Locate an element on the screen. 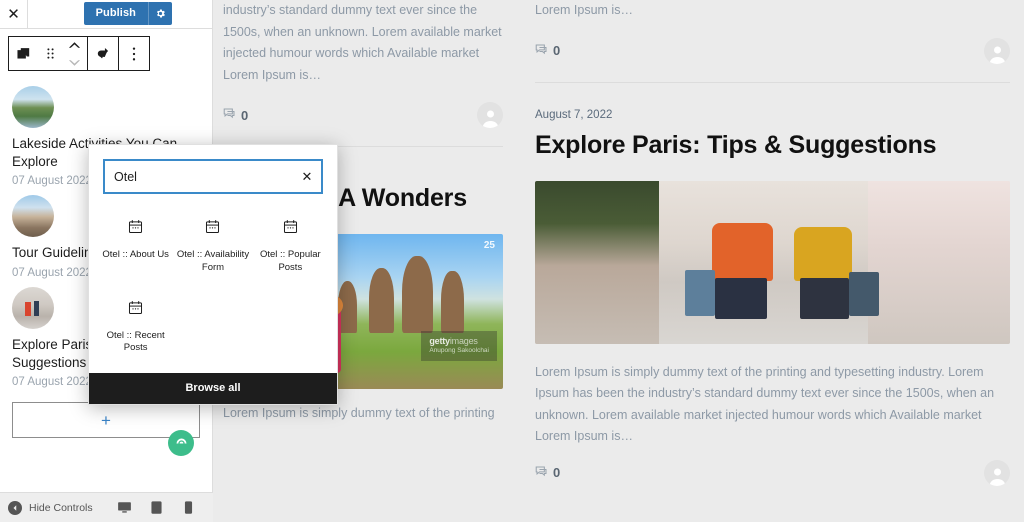  inserter-result-item: Otel :: About Us is located at coordinates (135, 246).